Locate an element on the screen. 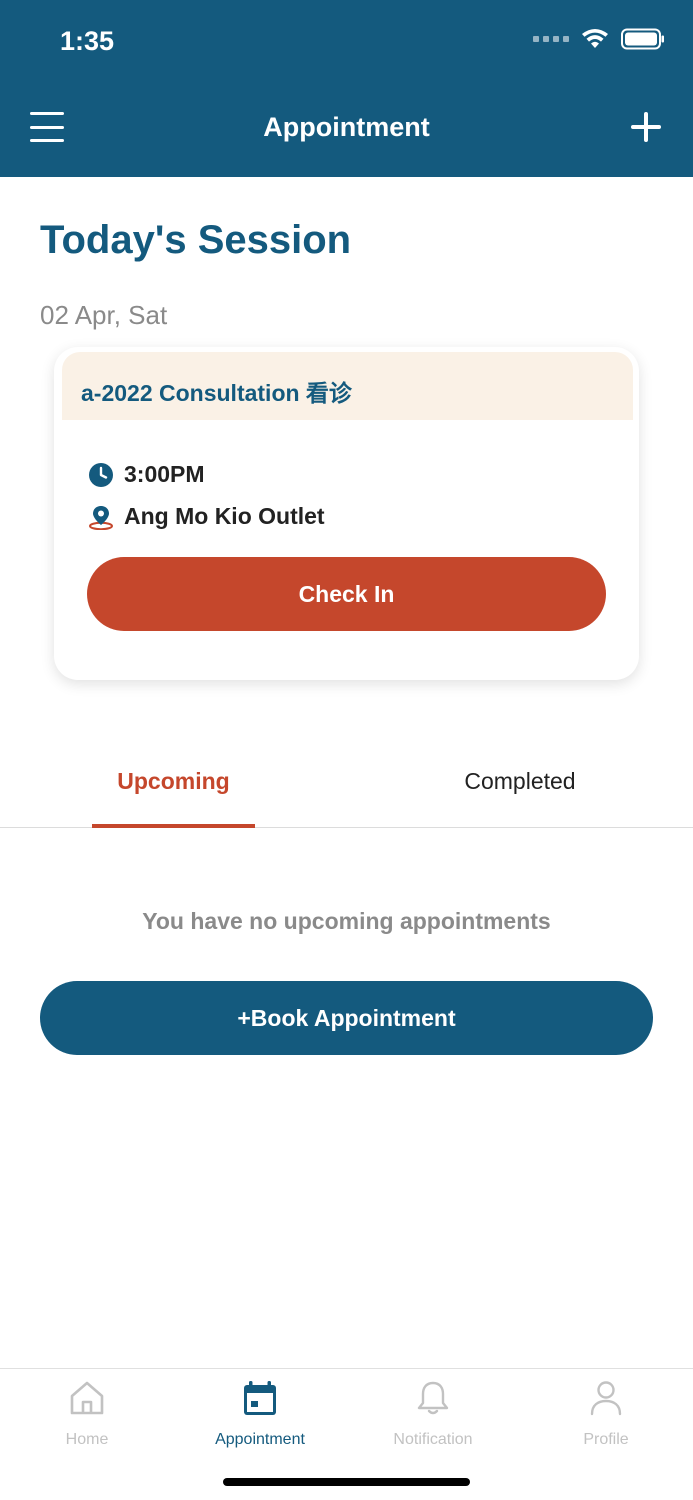  status-time: 1:35 is located at coordinates (87, 41).